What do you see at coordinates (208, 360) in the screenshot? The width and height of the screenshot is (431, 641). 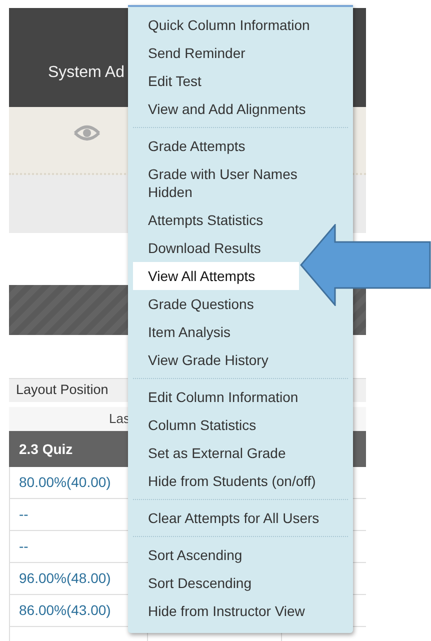 I see `menu-item: View Grade History` at bounding box center [208, 360].